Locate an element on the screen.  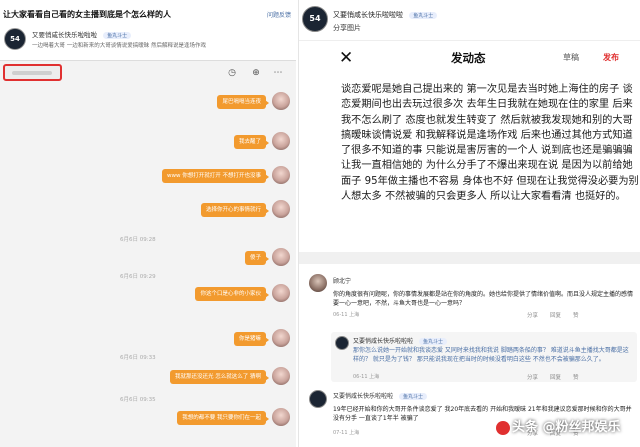
compose-title: 发动态 is located at coordinates (468, 58).